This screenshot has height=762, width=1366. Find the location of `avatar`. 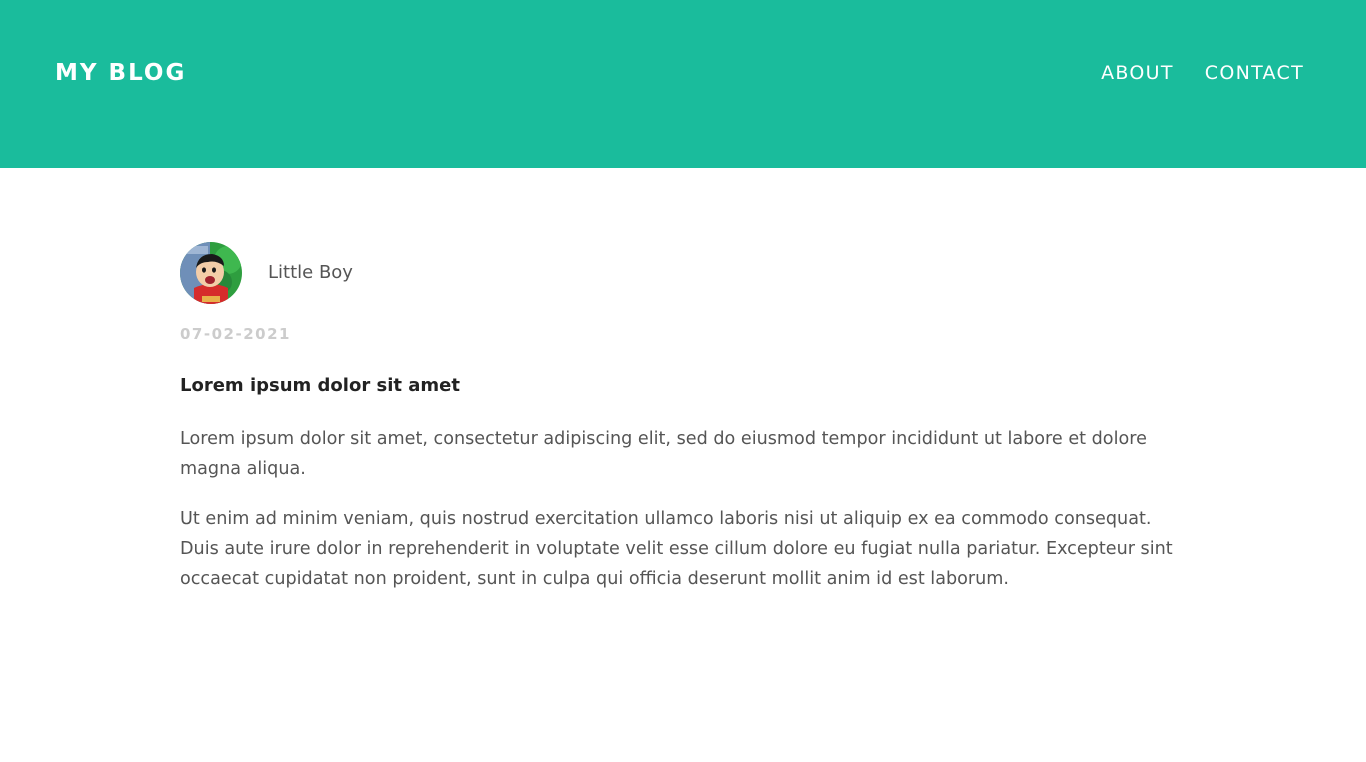

avatar is located at coordinates (211, 273).